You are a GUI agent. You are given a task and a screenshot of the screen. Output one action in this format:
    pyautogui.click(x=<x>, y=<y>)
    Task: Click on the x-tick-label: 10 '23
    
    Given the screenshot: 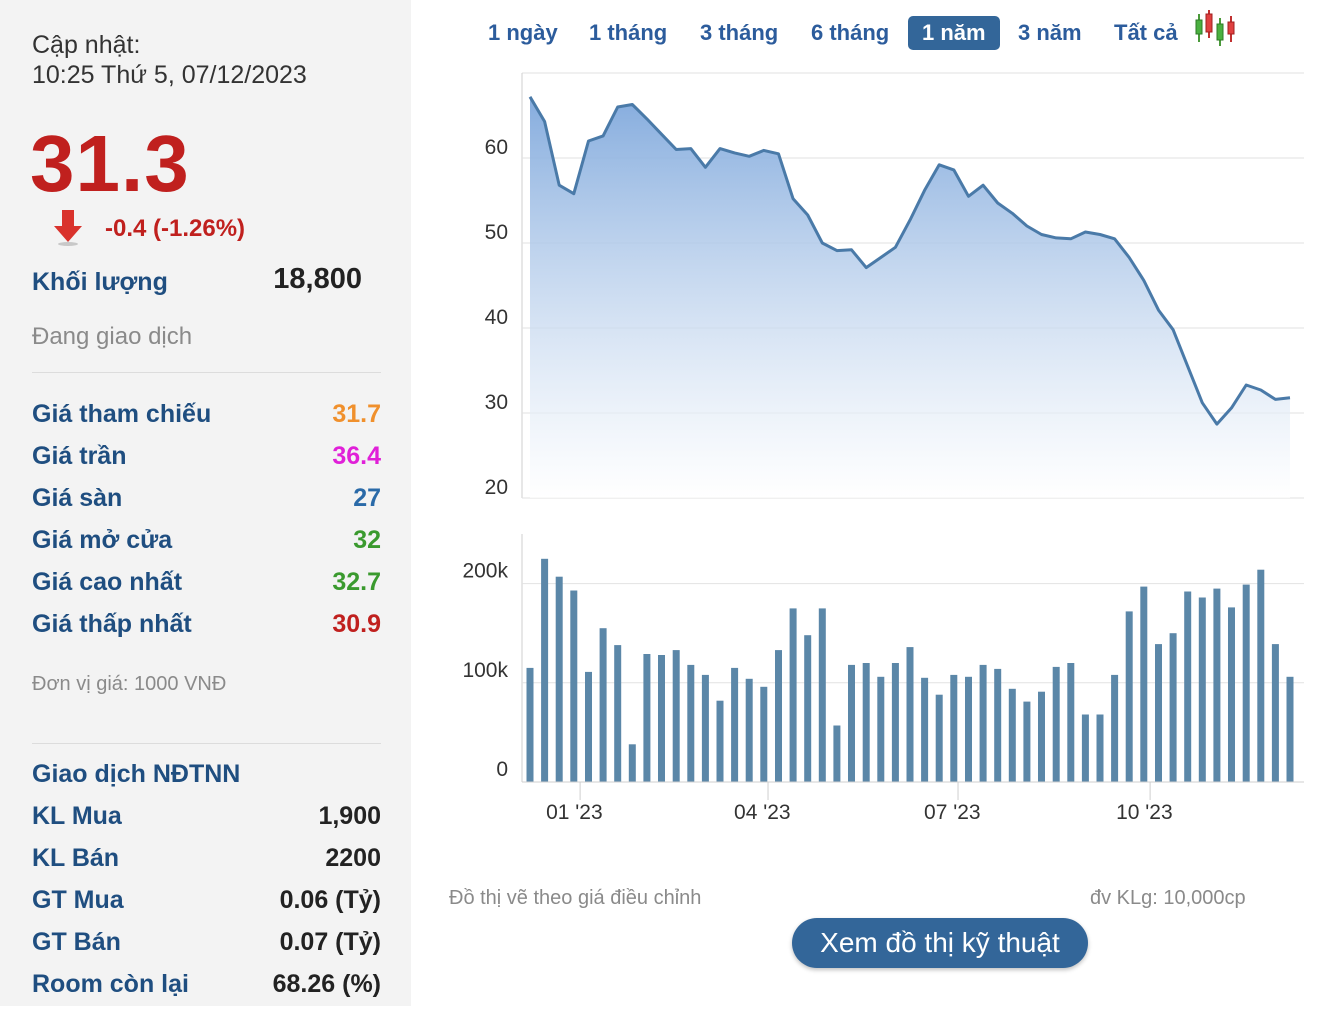 What is the action you would take?
    pyautogui.click(x=1144, y=812)
    